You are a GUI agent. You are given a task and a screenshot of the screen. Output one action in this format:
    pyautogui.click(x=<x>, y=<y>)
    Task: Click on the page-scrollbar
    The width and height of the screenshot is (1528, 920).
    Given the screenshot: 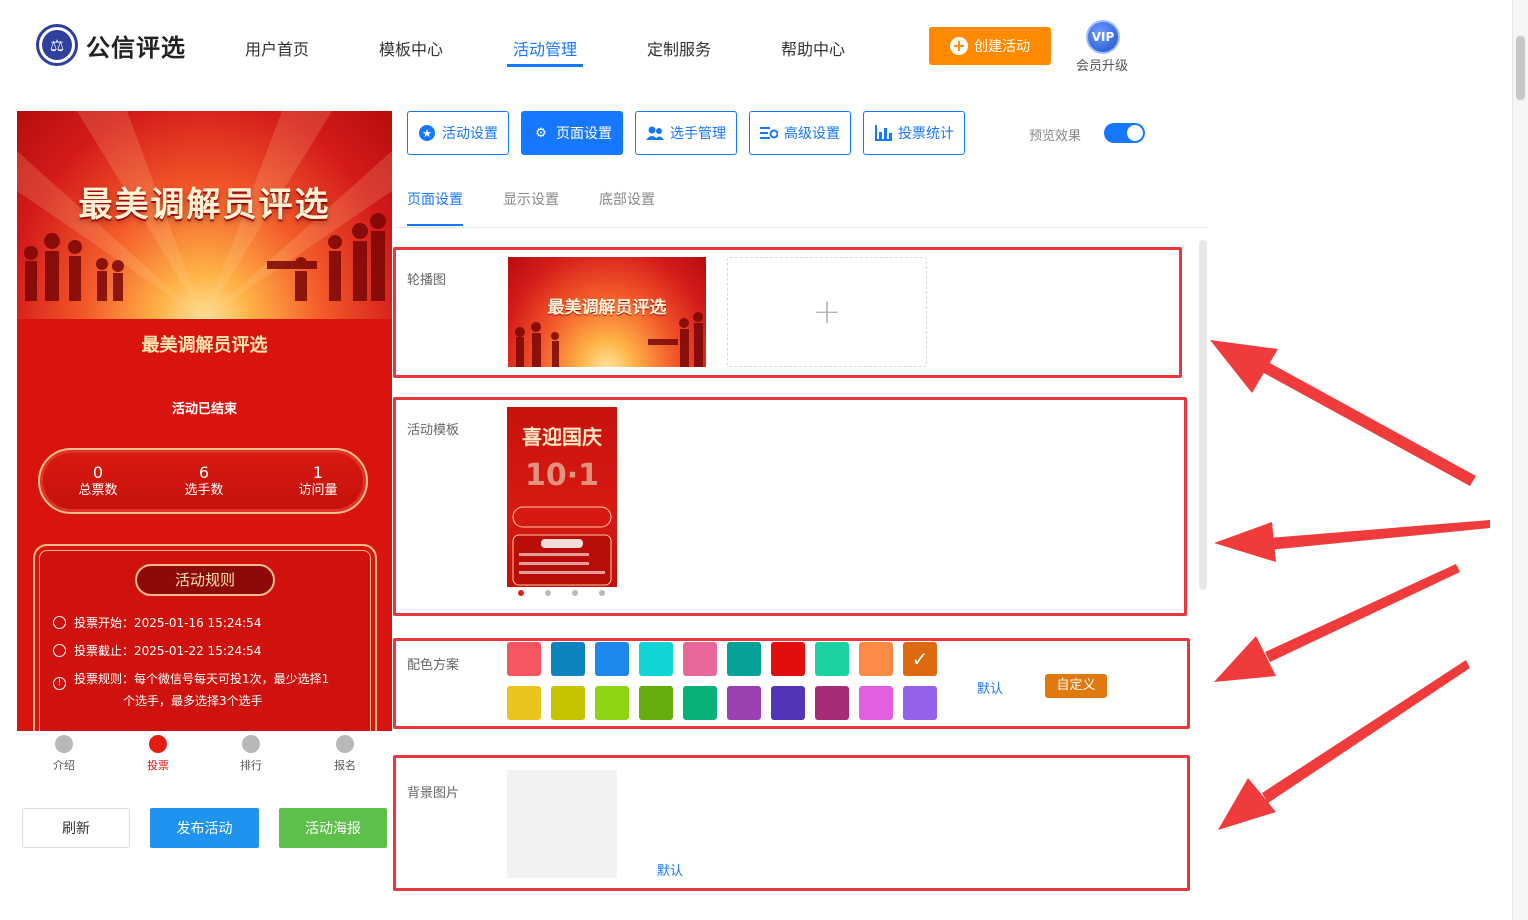 What is the action you would take?
    pyautogui.click(x=1520, y=460)
    